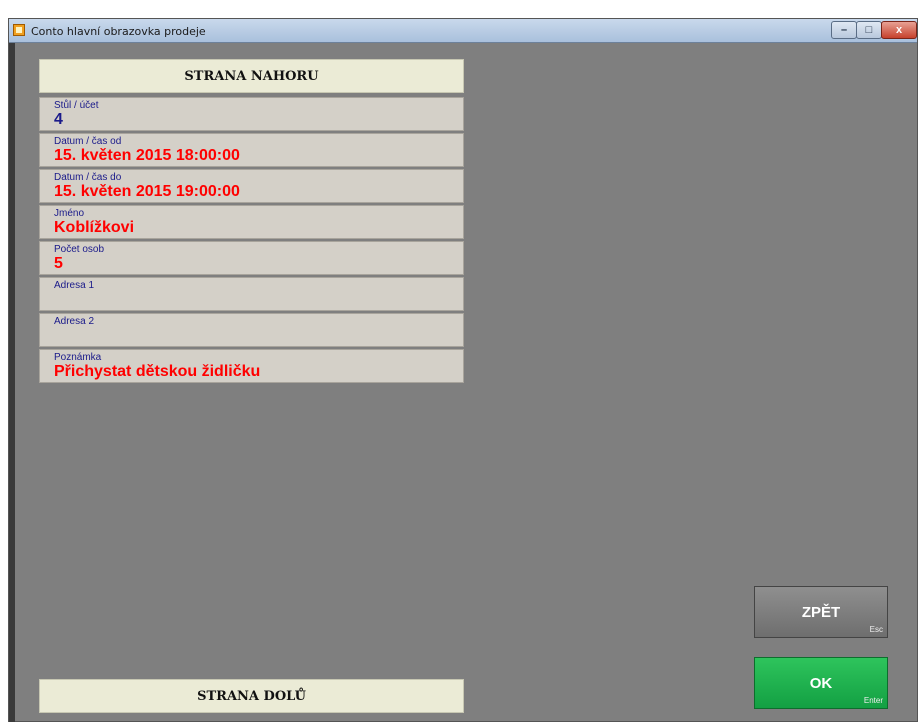  What do you see at coordinates (251, 330) in the screenshot?
I see `field-address-2: Adresa 2` at bounding box center [251, 330].